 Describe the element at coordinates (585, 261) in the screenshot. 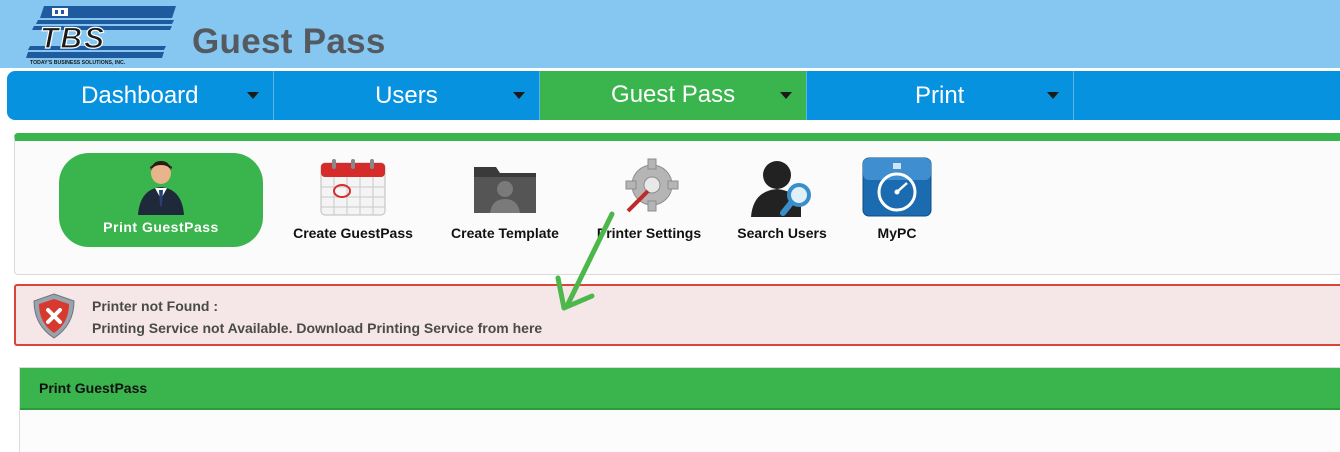

I see `annotation-arrow-icon` at that location.